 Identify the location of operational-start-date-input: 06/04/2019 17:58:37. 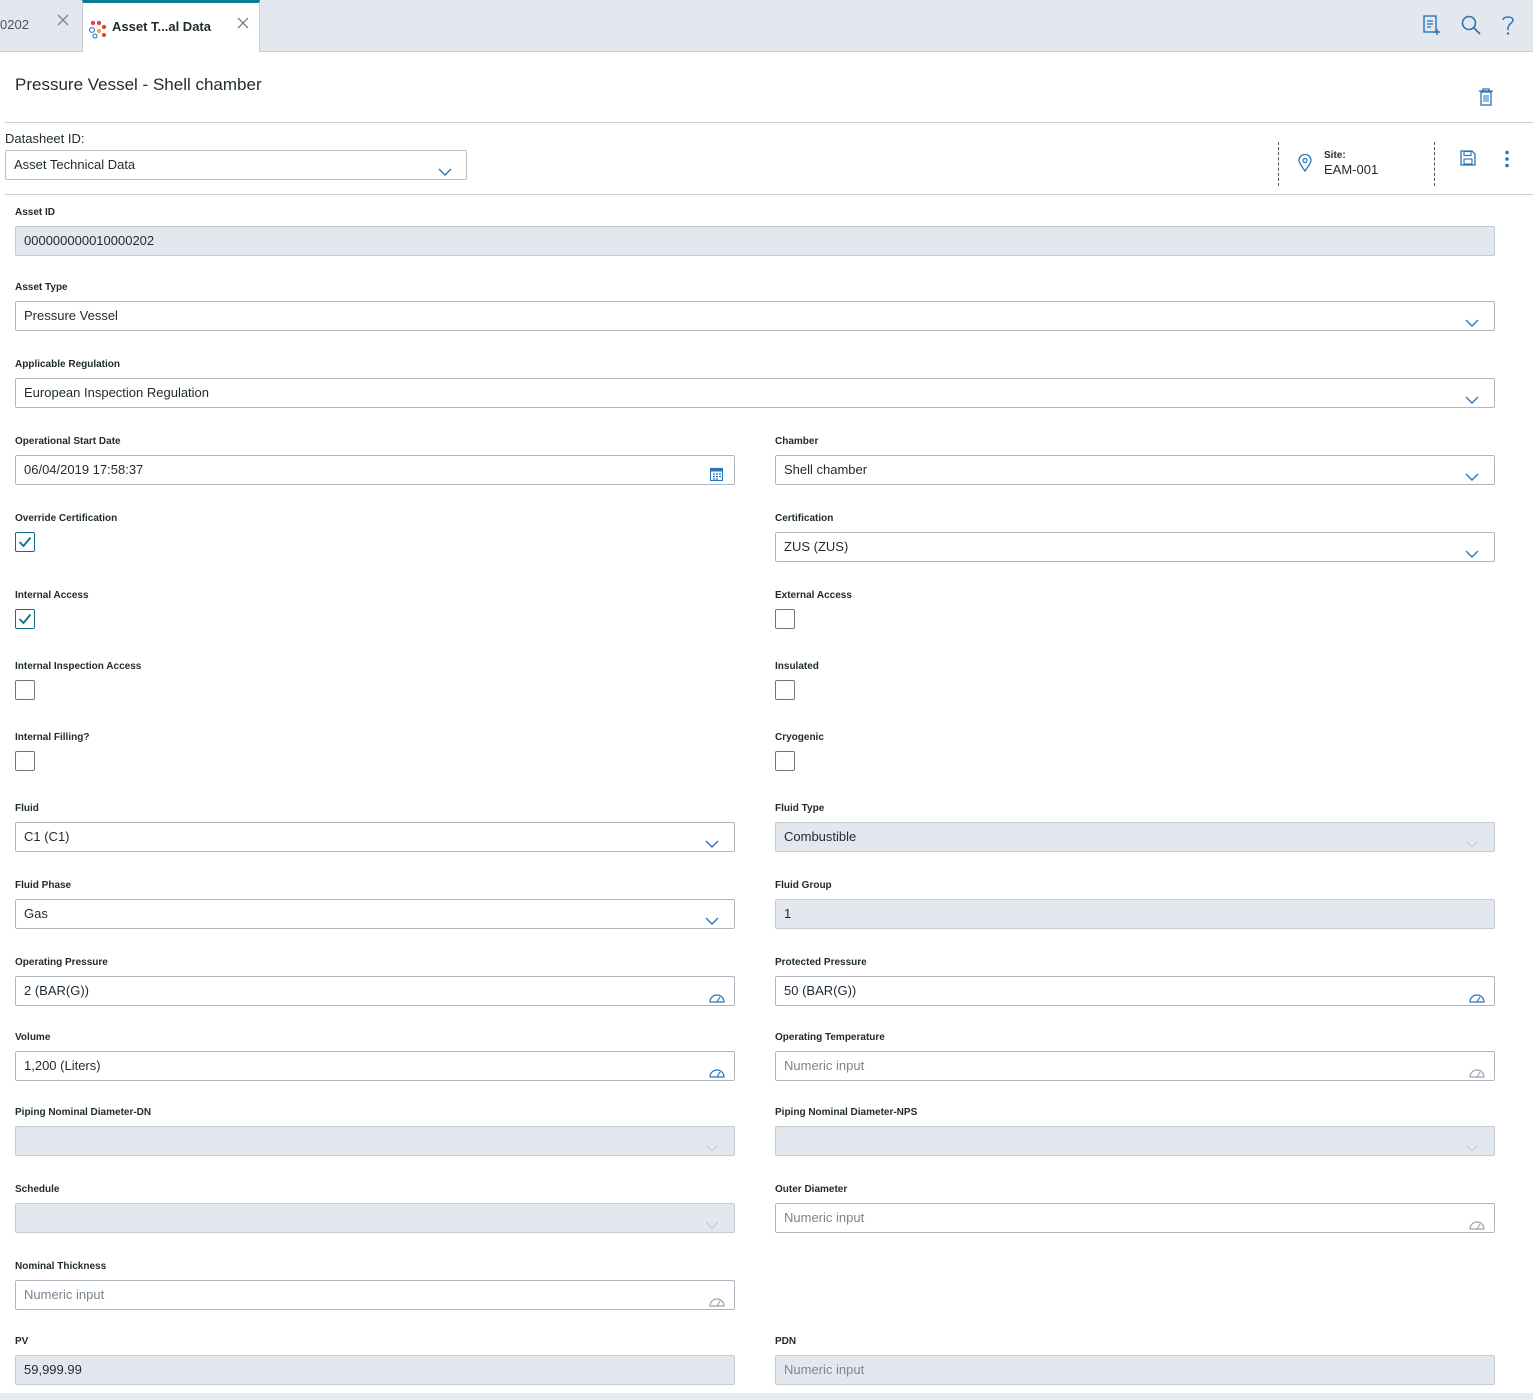
(375, 470).